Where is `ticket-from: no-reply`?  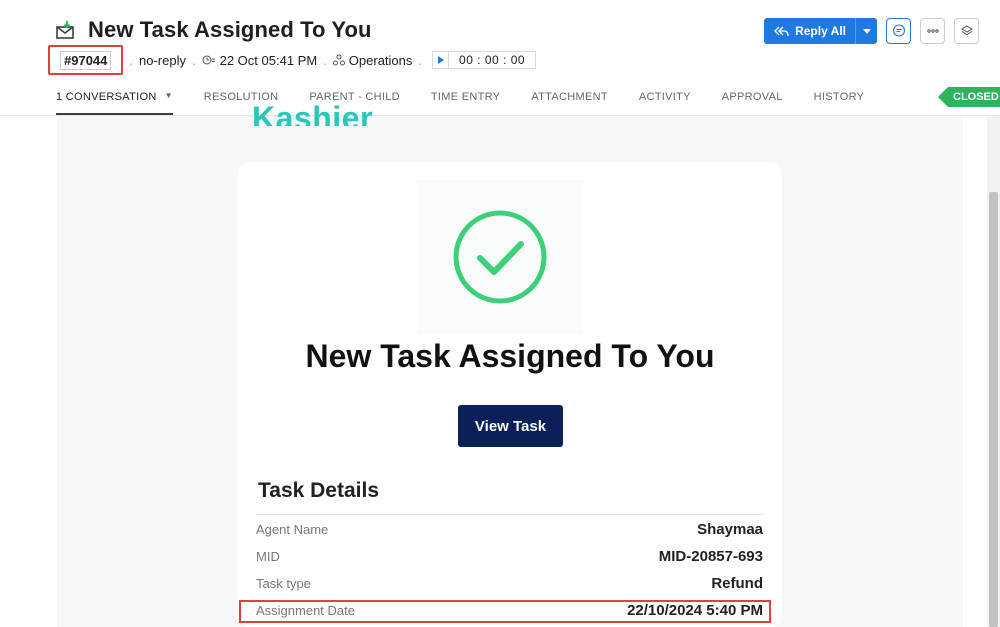
ticket-from: no-reply is located at coordinates (162, 60).